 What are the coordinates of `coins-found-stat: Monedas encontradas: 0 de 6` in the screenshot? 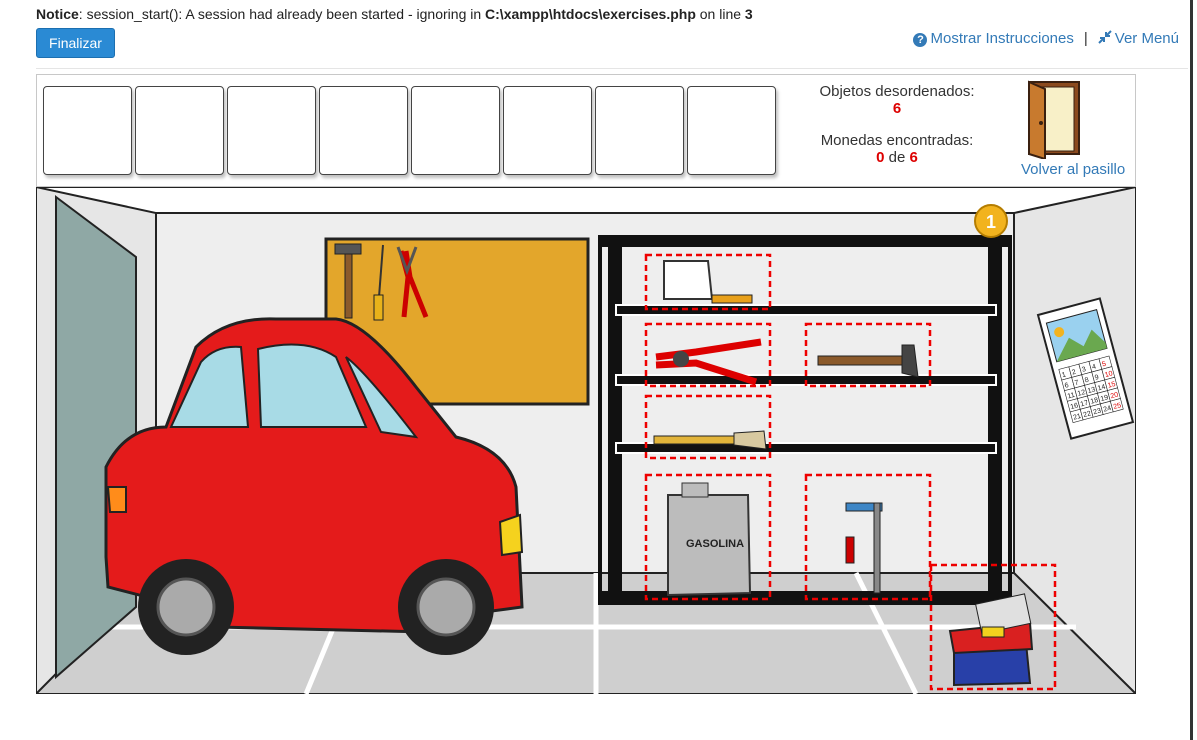 It's located at (897, 149).